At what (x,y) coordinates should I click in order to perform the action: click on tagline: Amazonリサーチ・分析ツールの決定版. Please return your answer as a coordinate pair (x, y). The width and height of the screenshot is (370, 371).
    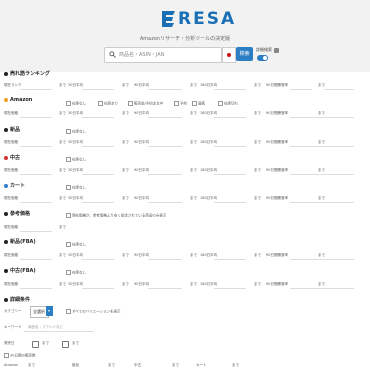
    Looking at the image, I should click on (185, 39).